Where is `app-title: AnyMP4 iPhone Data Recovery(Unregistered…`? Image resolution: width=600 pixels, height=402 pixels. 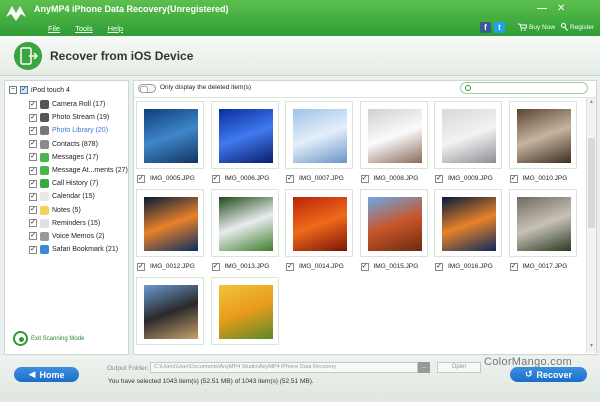
app-title: AnyMP4 iPhone Data Recovery(Unregistered… is located at coordinates (131, 9).